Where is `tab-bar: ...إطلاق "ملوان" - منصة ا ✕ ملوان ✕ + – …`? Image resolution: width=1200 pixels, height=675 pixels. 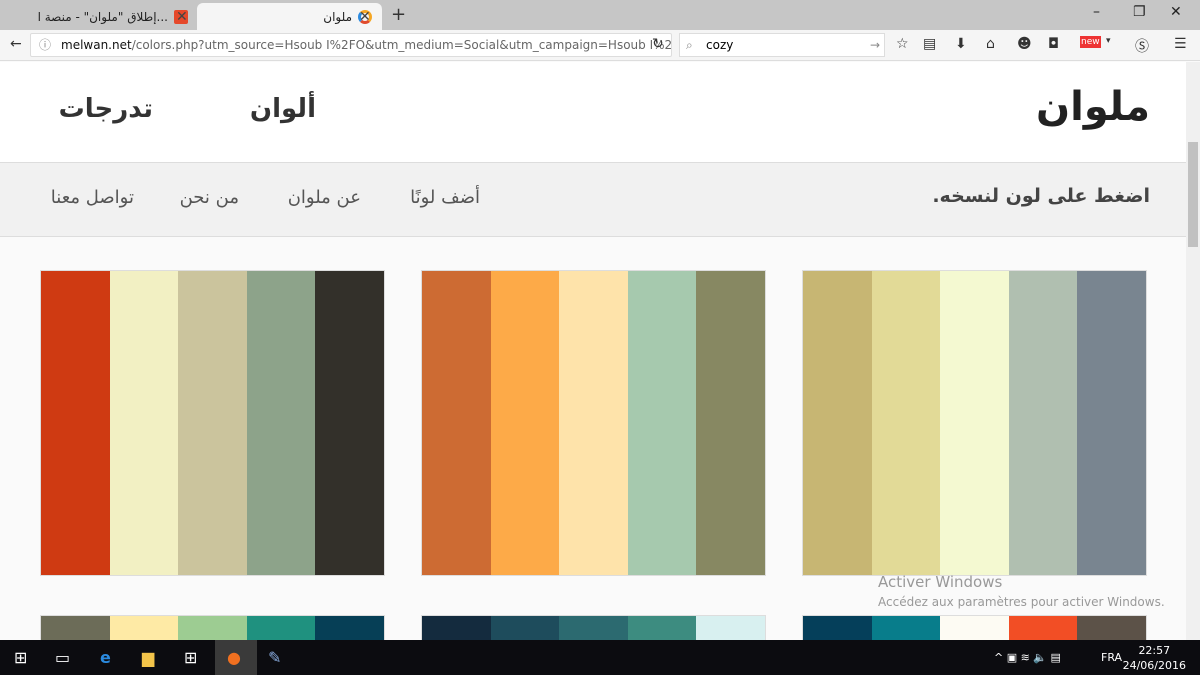 tab-bar: ...إطلاق "ملوان" - منصة ا ✕ ملوان ✕ + – … is located at coordinates (600, 15).